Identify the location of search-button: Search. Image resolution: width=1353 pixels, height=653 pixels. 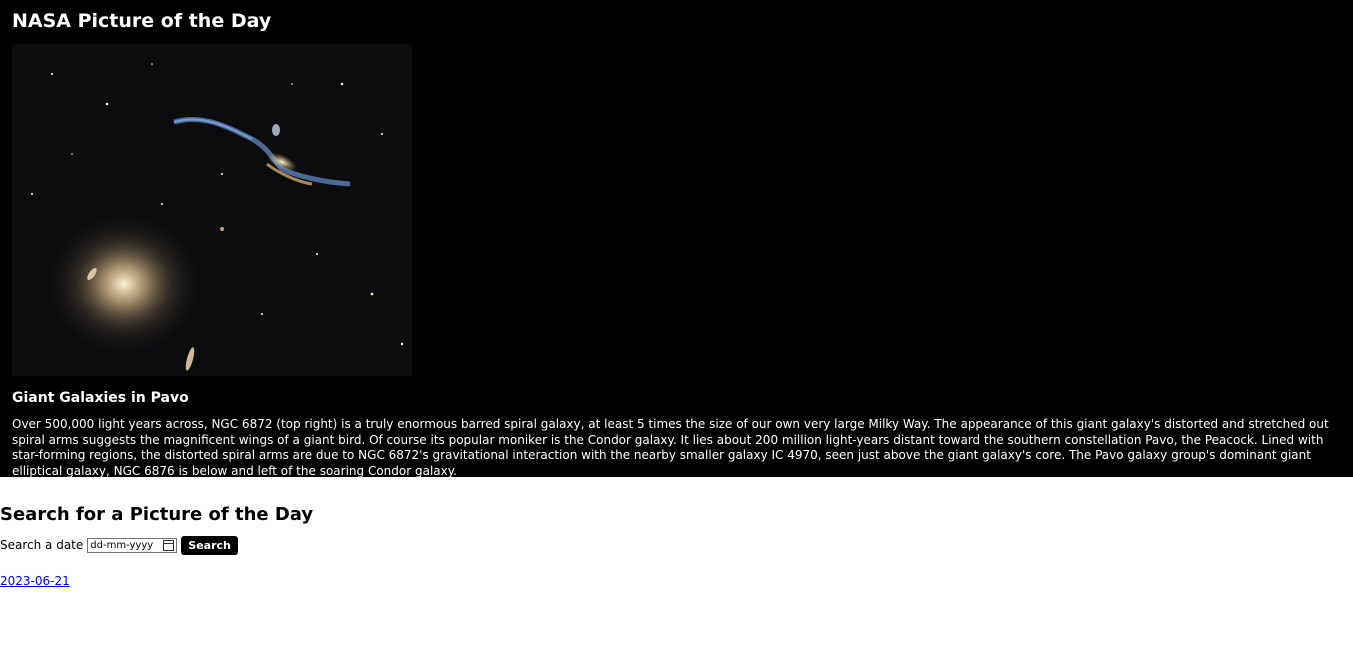
(209, 545).